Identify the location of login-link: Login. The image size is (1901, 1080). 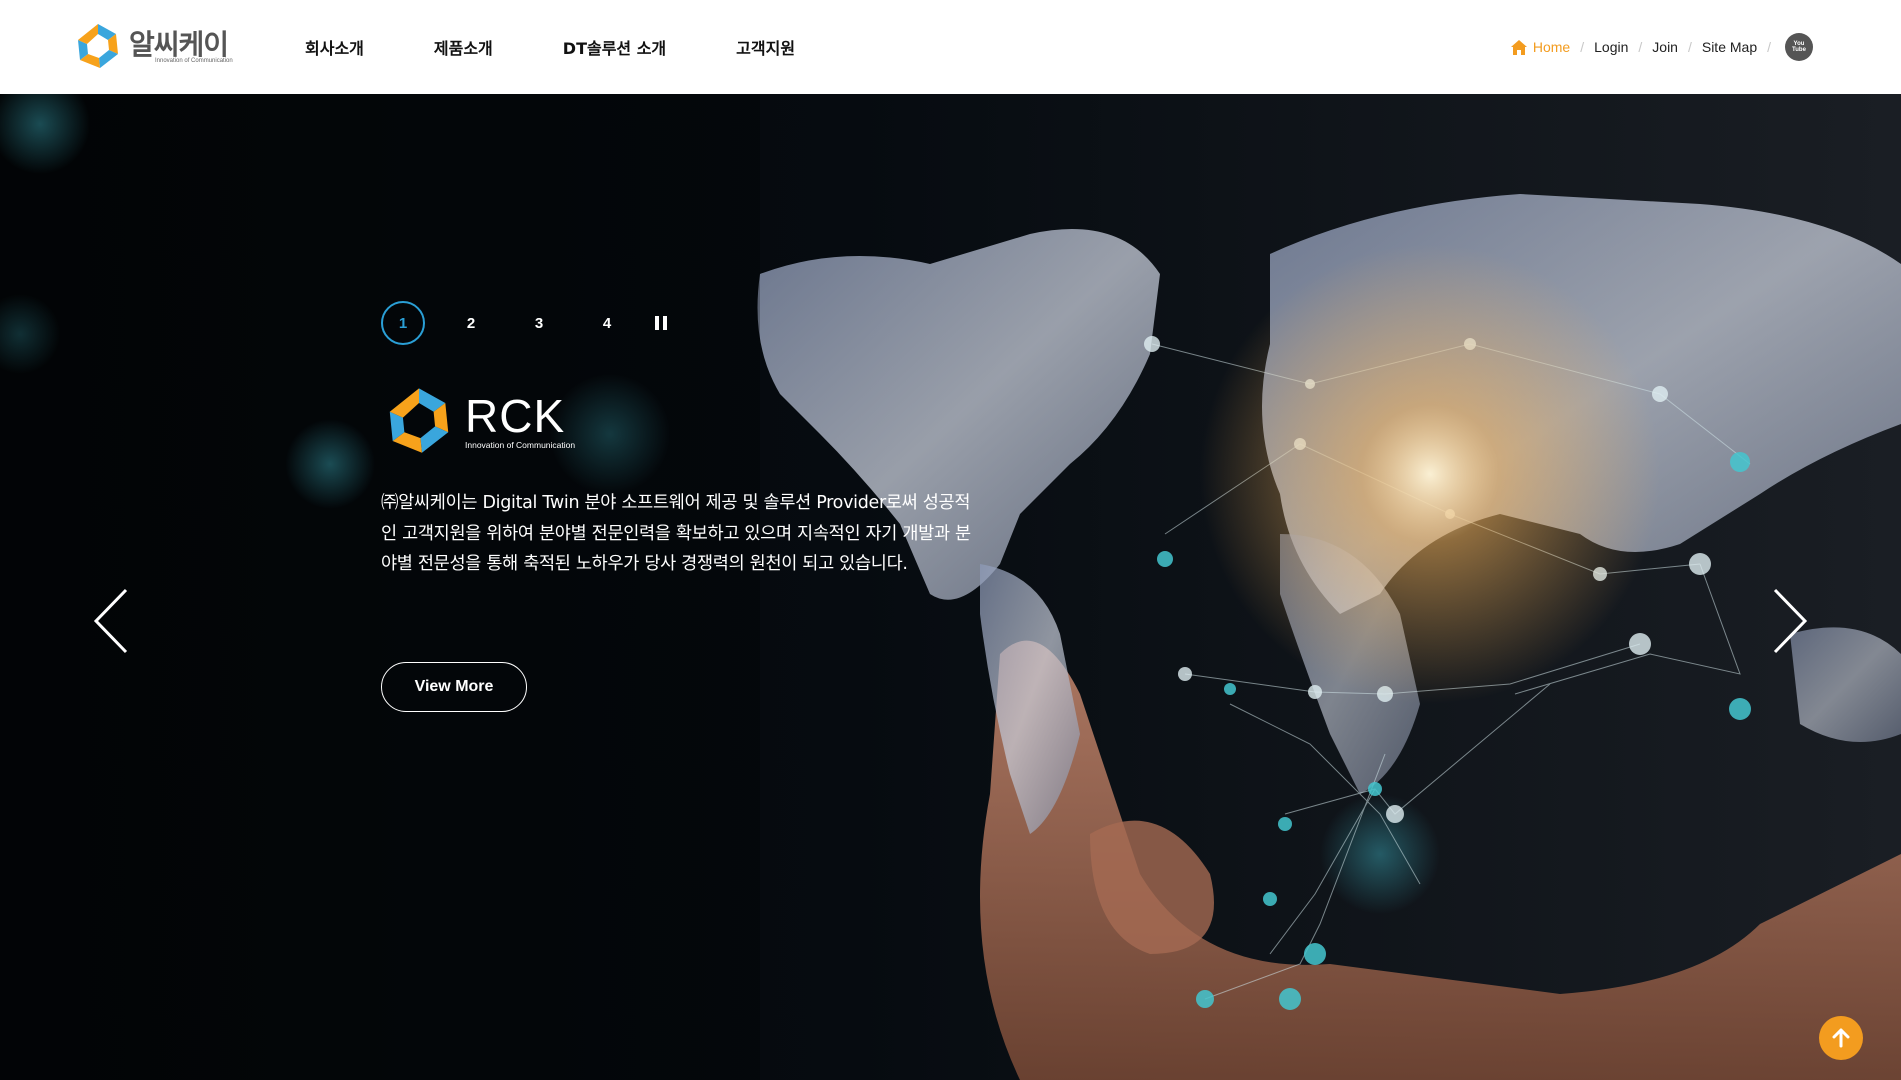
(1611, 47).